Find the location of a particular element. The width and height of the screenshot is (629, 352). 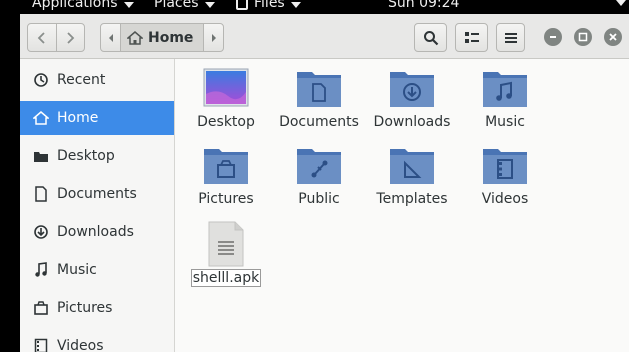

sidebar-item-documents: Documents is located at coordinates (97, 194).